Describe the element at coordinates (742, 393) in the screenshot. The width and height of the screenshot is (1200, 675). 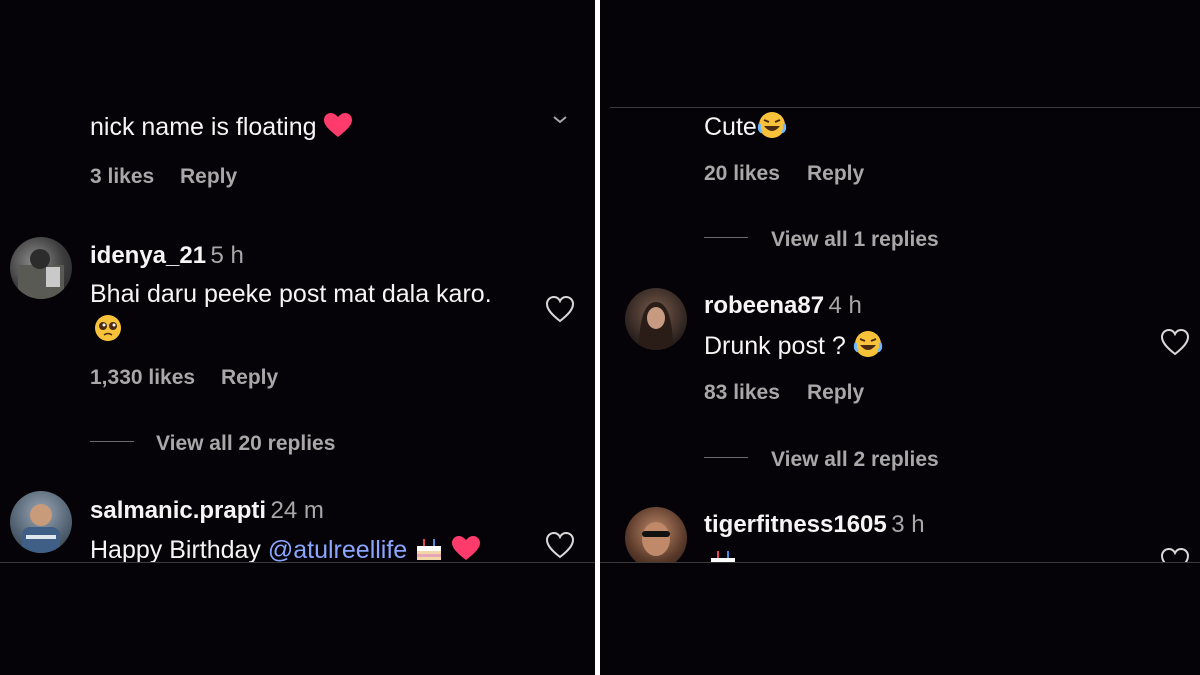
I see `like-count: 83 likes` at that location.